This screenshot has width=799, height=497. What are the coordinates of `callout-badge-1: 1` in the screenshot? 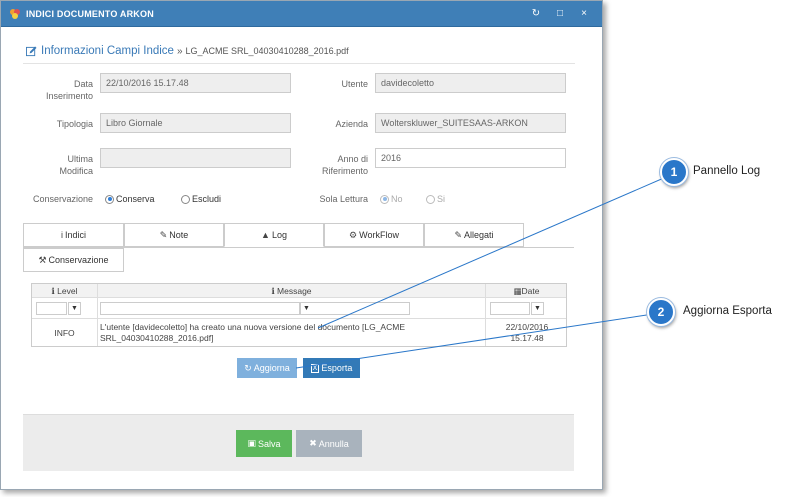 It's located at (674, 172).